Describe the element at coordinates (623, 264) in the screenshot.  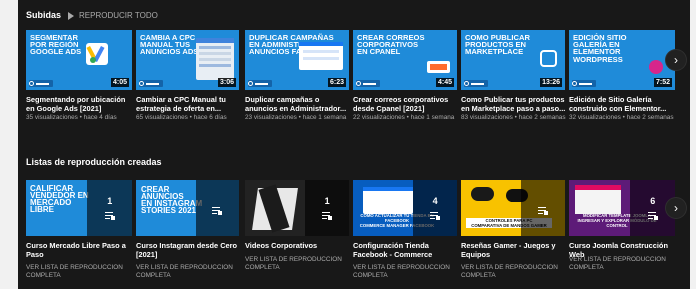
I see `view-full-playlist-link-6: VER LISTA DE REPRODUCCIÓN COMPLETA` at that location.